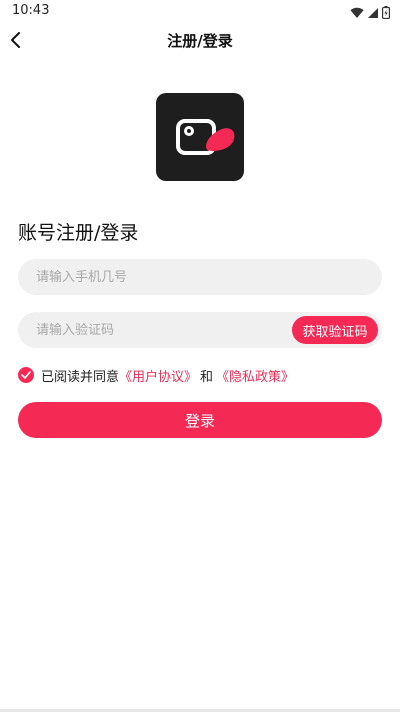 This screenshot has height=712, width=400. What do you see at coordinates (31, 10) in the screenshot?
I see `status-time: 10:43` at bounding box center [31, 10].